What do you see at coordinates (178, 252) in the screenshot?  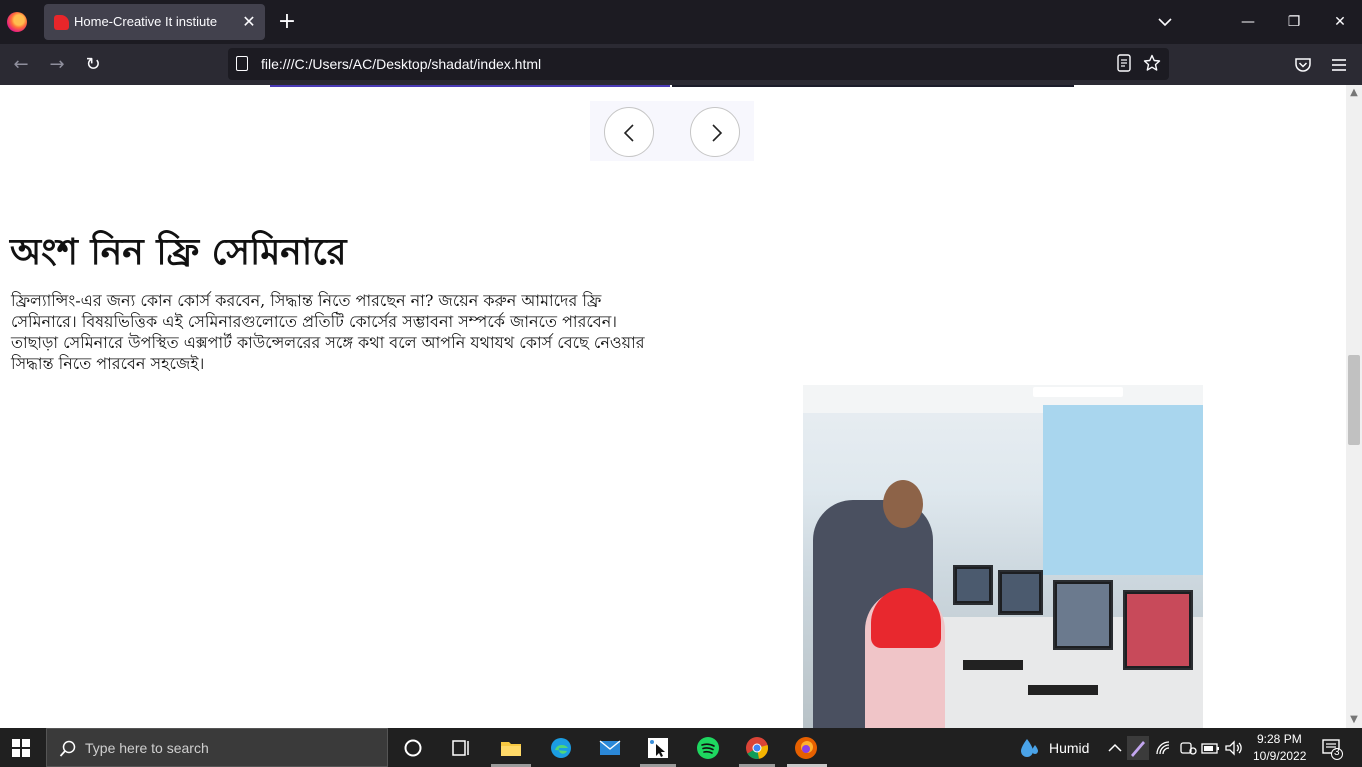 I see `seminar-heading: অংশ নিন ফ্রি সেমিনারে` at bounding box center [178, 252].